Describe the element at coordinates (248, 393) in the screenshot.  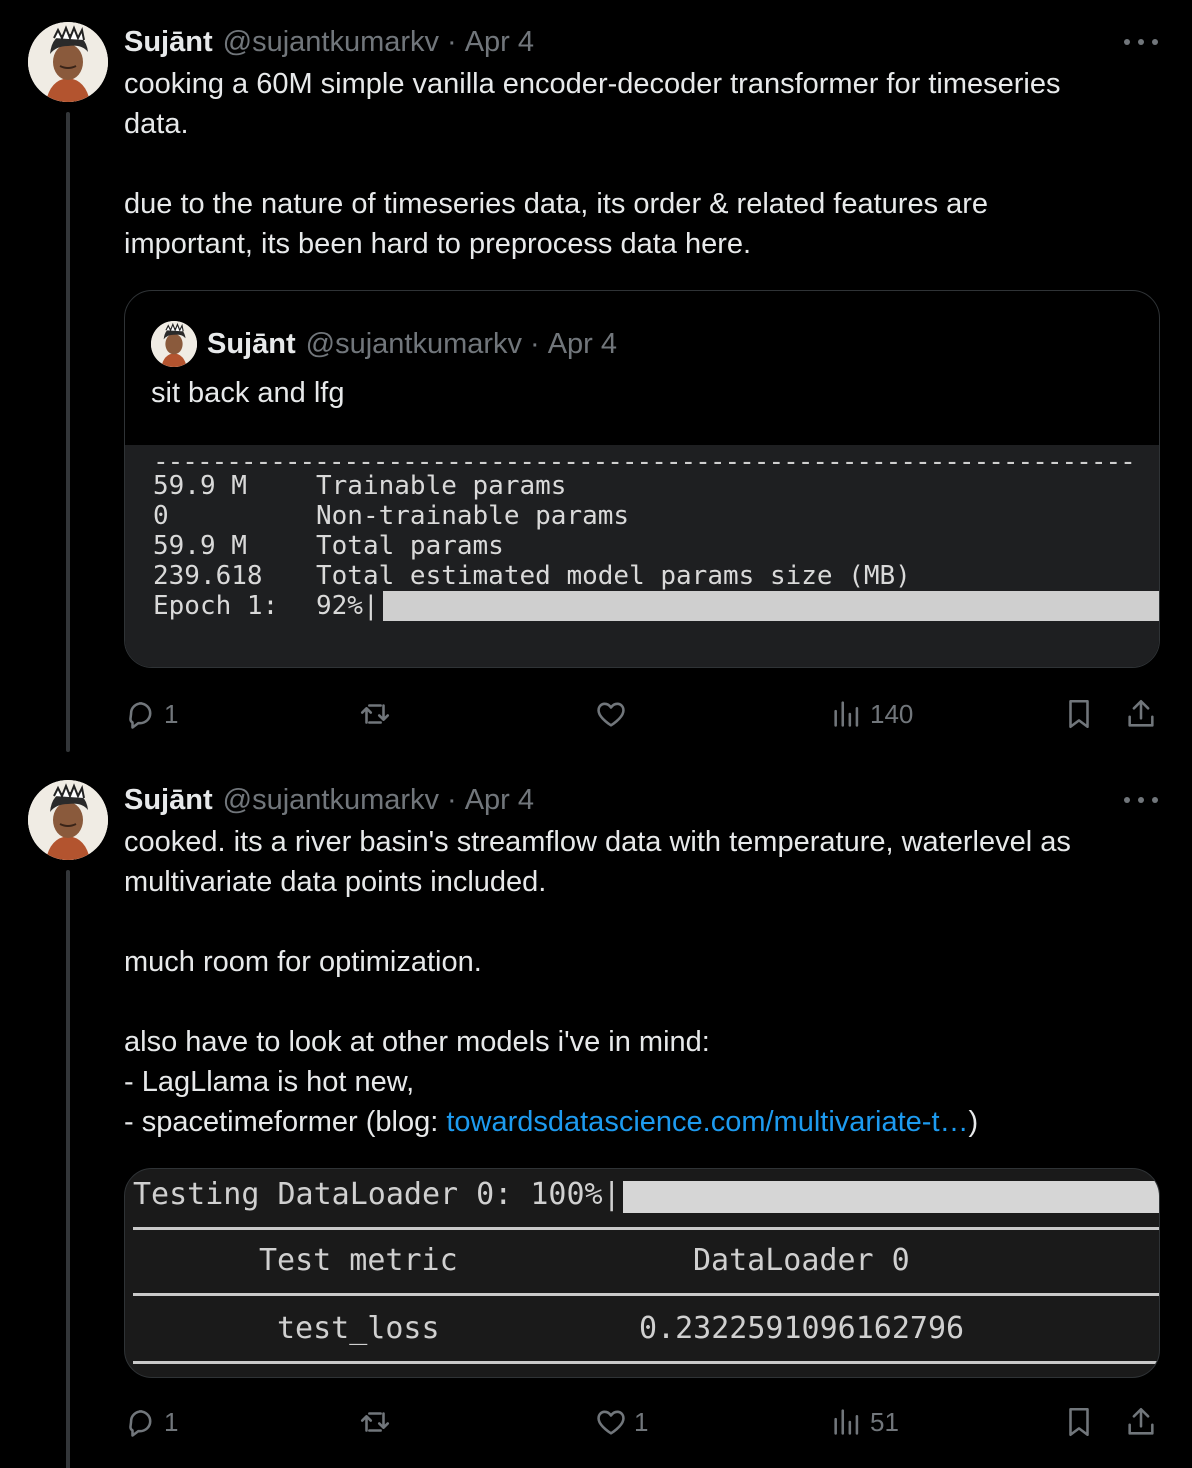
I see `quote-text: sit back and lfg` at that location.